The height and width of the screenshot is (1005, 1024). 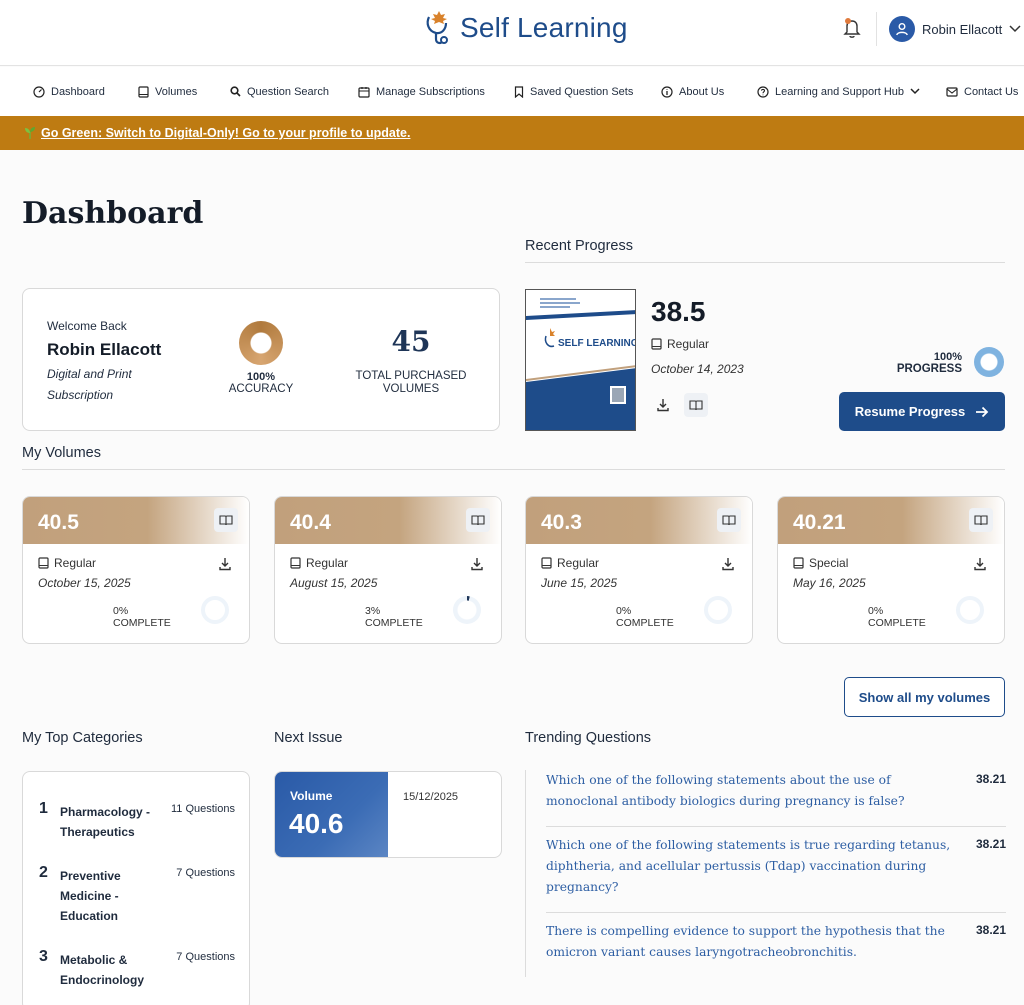 I want to click on resume-progress-button: Resume Progress, so click(x=922, y=411).